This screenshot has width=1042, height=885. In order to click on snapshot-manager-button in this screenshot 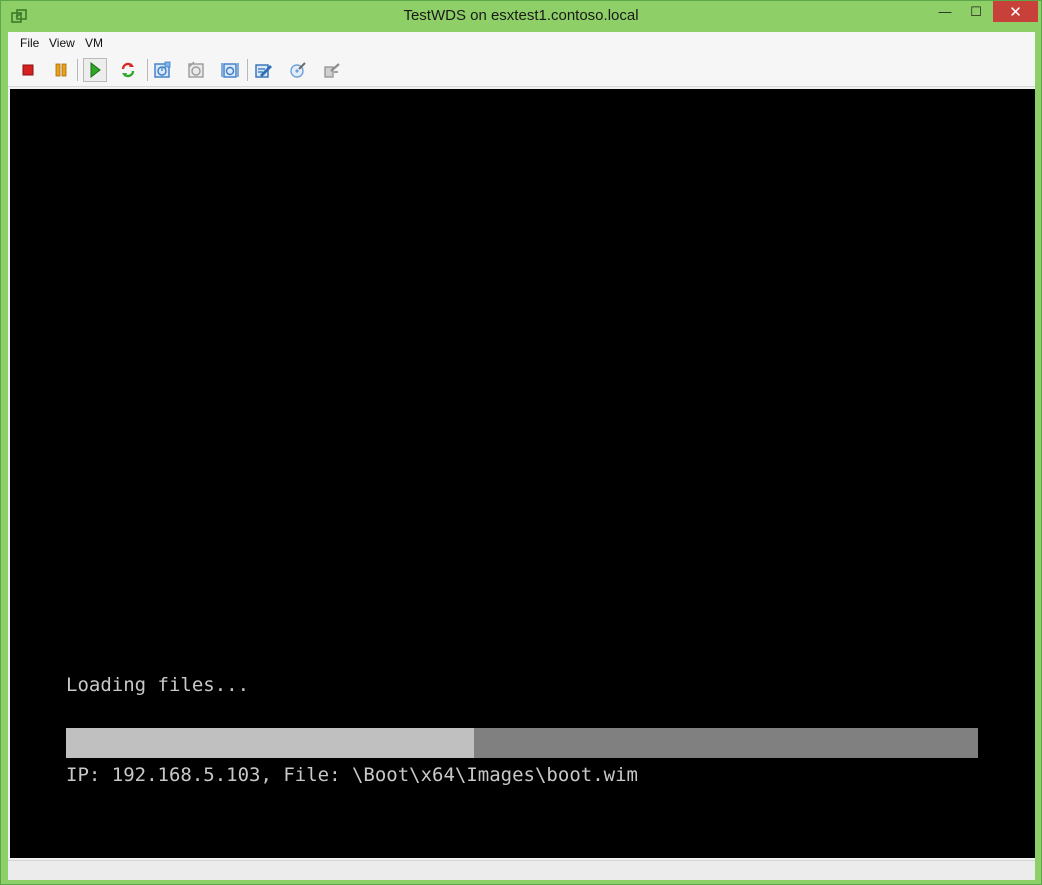, I will do `click(230, 70)`.